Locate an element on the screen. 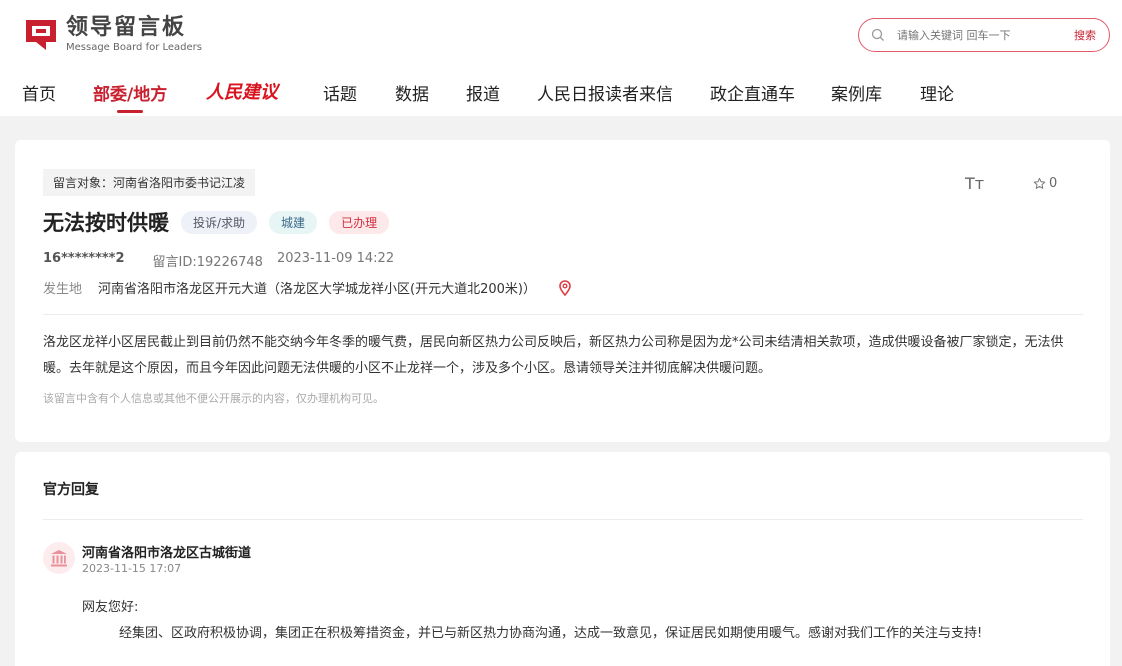 Image resolution: width=1122 pixels, height=666 pixels. reply-org-name: 河南省洛阳市洛龙区古城街道 is located at coordinates (167, 553).